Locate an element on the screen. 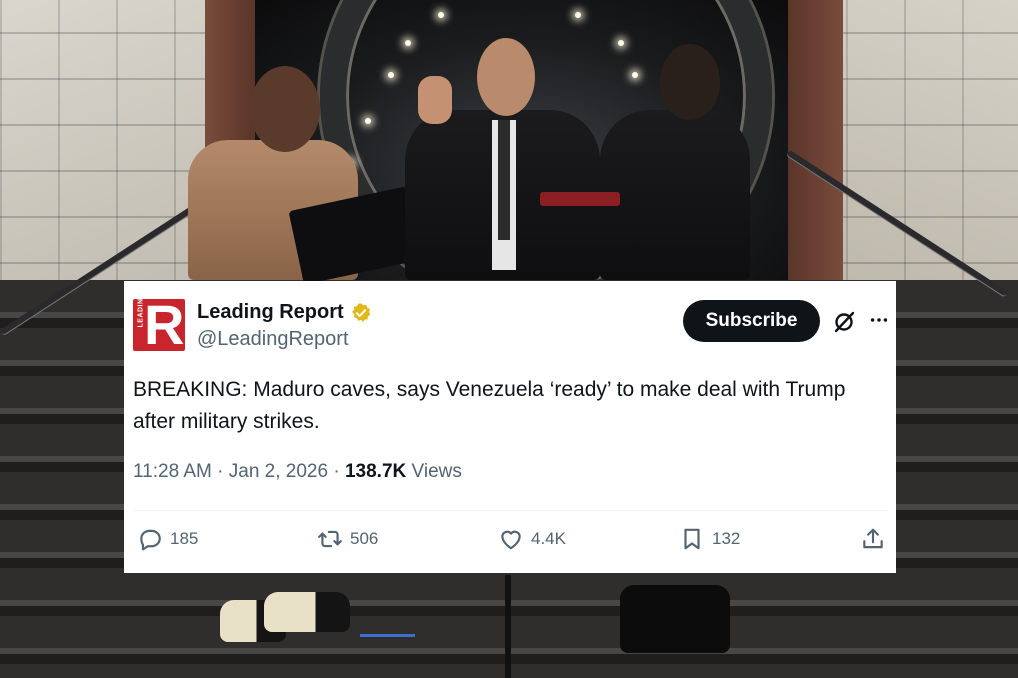 Image resolution: width=1018 pixels, height=678 pixels. like-button: 4.4K is located at coordinates (532, 539).